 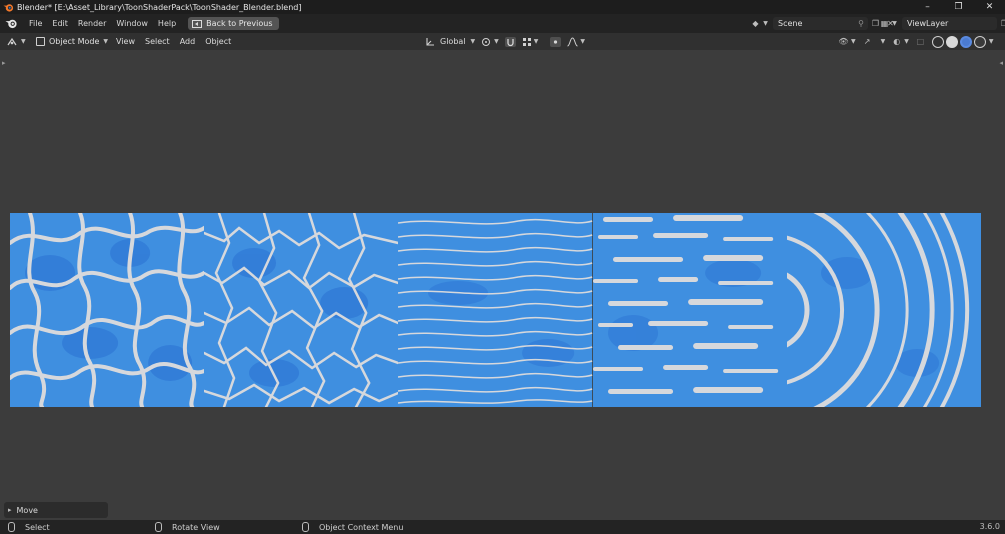 What do you see at coordinates (157, 41) in the screenshot?
I see `menu-select: Select` at bounding box center [157, 41].